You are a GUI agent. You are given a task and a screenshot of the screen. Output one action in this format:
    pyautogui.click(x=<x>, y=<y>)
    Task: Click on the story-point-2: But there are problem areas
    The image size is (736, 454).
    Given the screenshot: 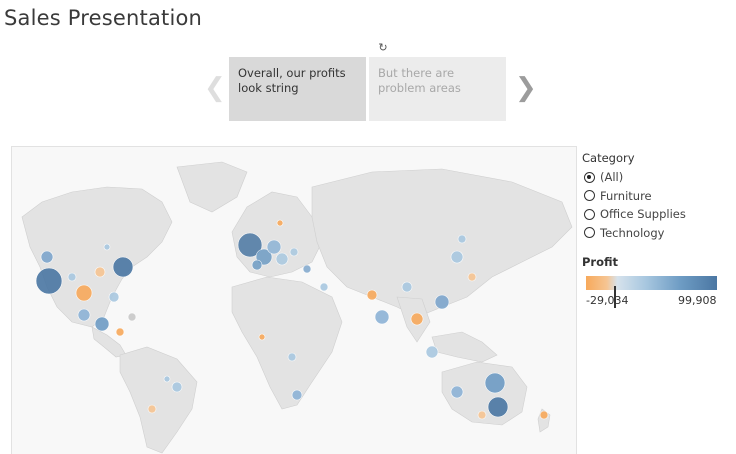 What is the action you would take?
    pyautogui.click(x=437, y=89)
    